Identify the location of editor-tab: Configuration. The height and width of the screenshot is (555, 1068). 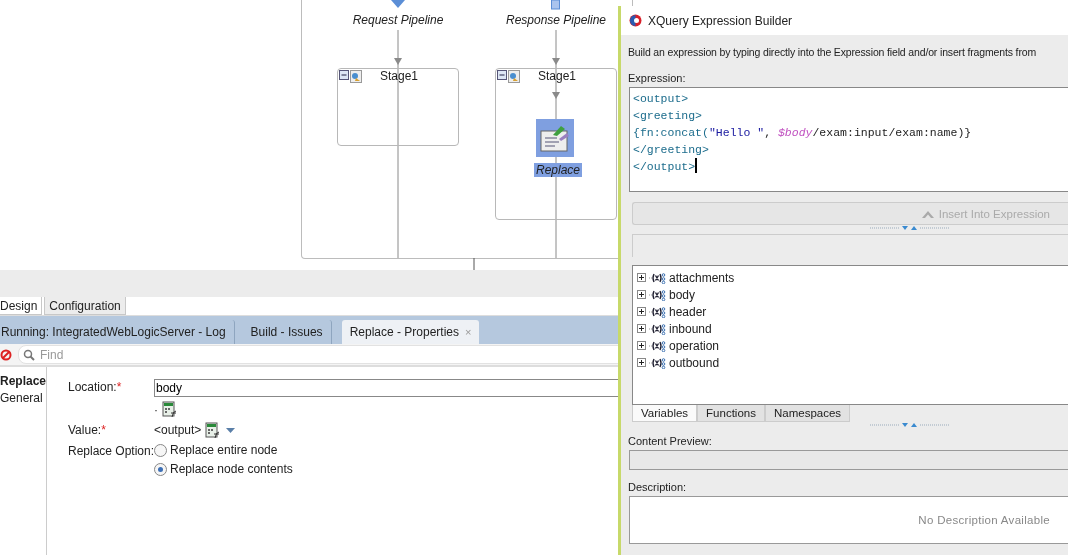
(85, 306).